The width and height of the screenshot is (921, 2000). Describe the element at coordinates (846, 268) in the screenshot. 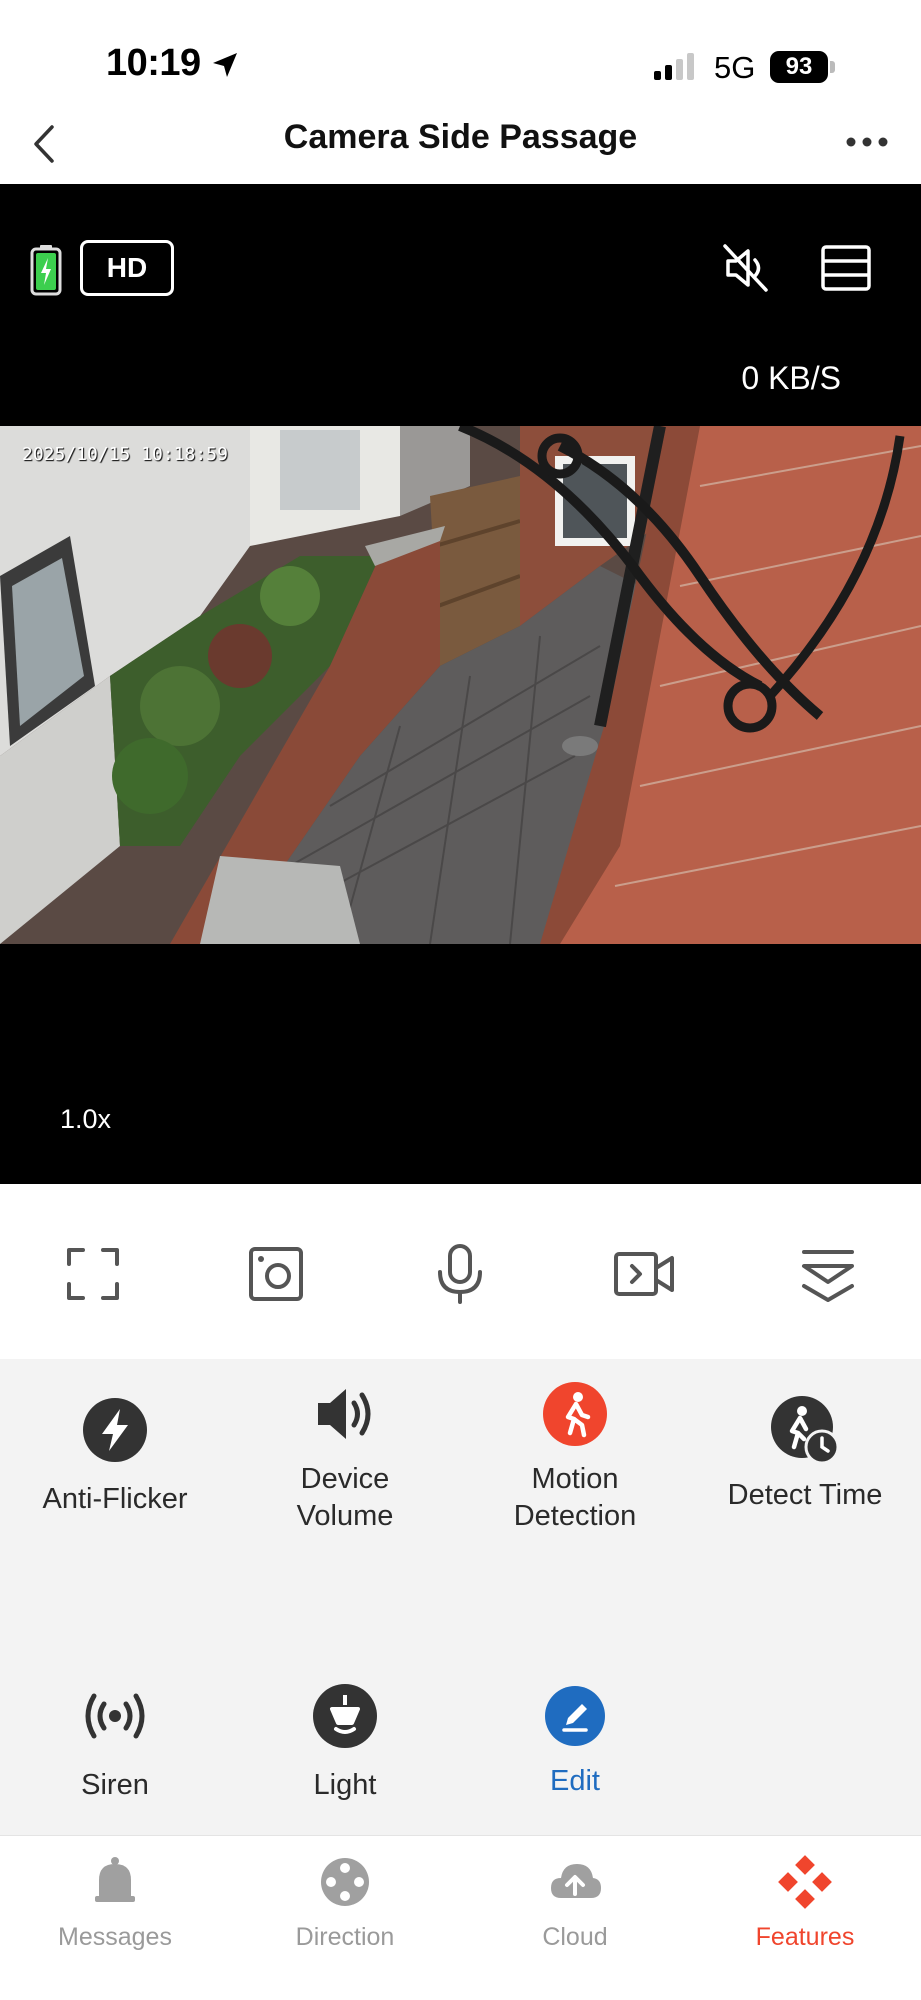

I see `layout-list-icon` at that location.